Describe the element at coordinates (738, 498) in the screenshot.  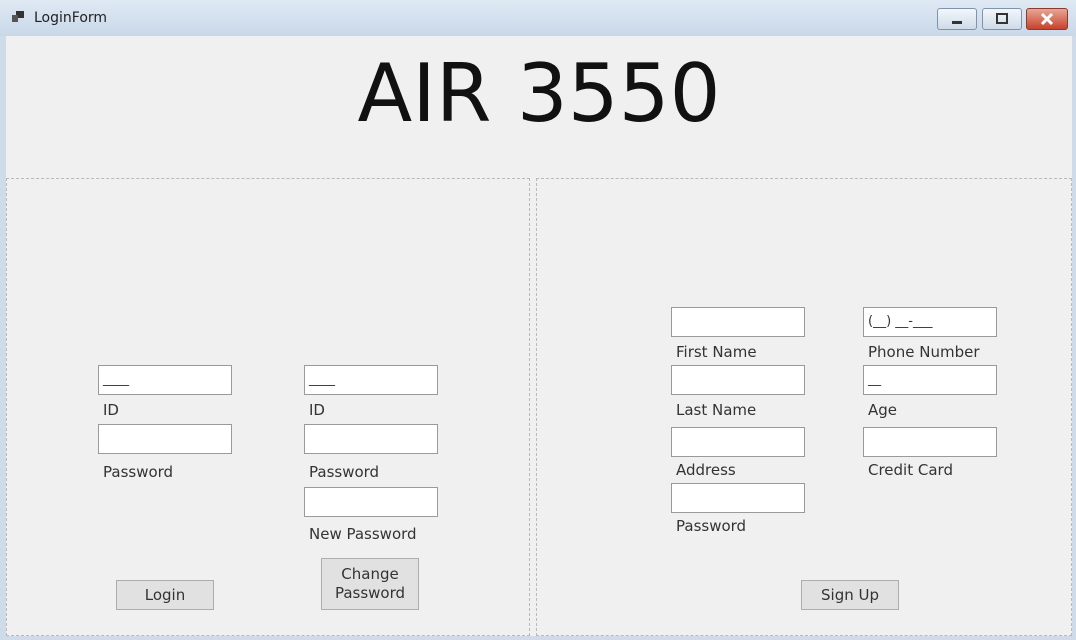
I see `signup-password-input` at that location.